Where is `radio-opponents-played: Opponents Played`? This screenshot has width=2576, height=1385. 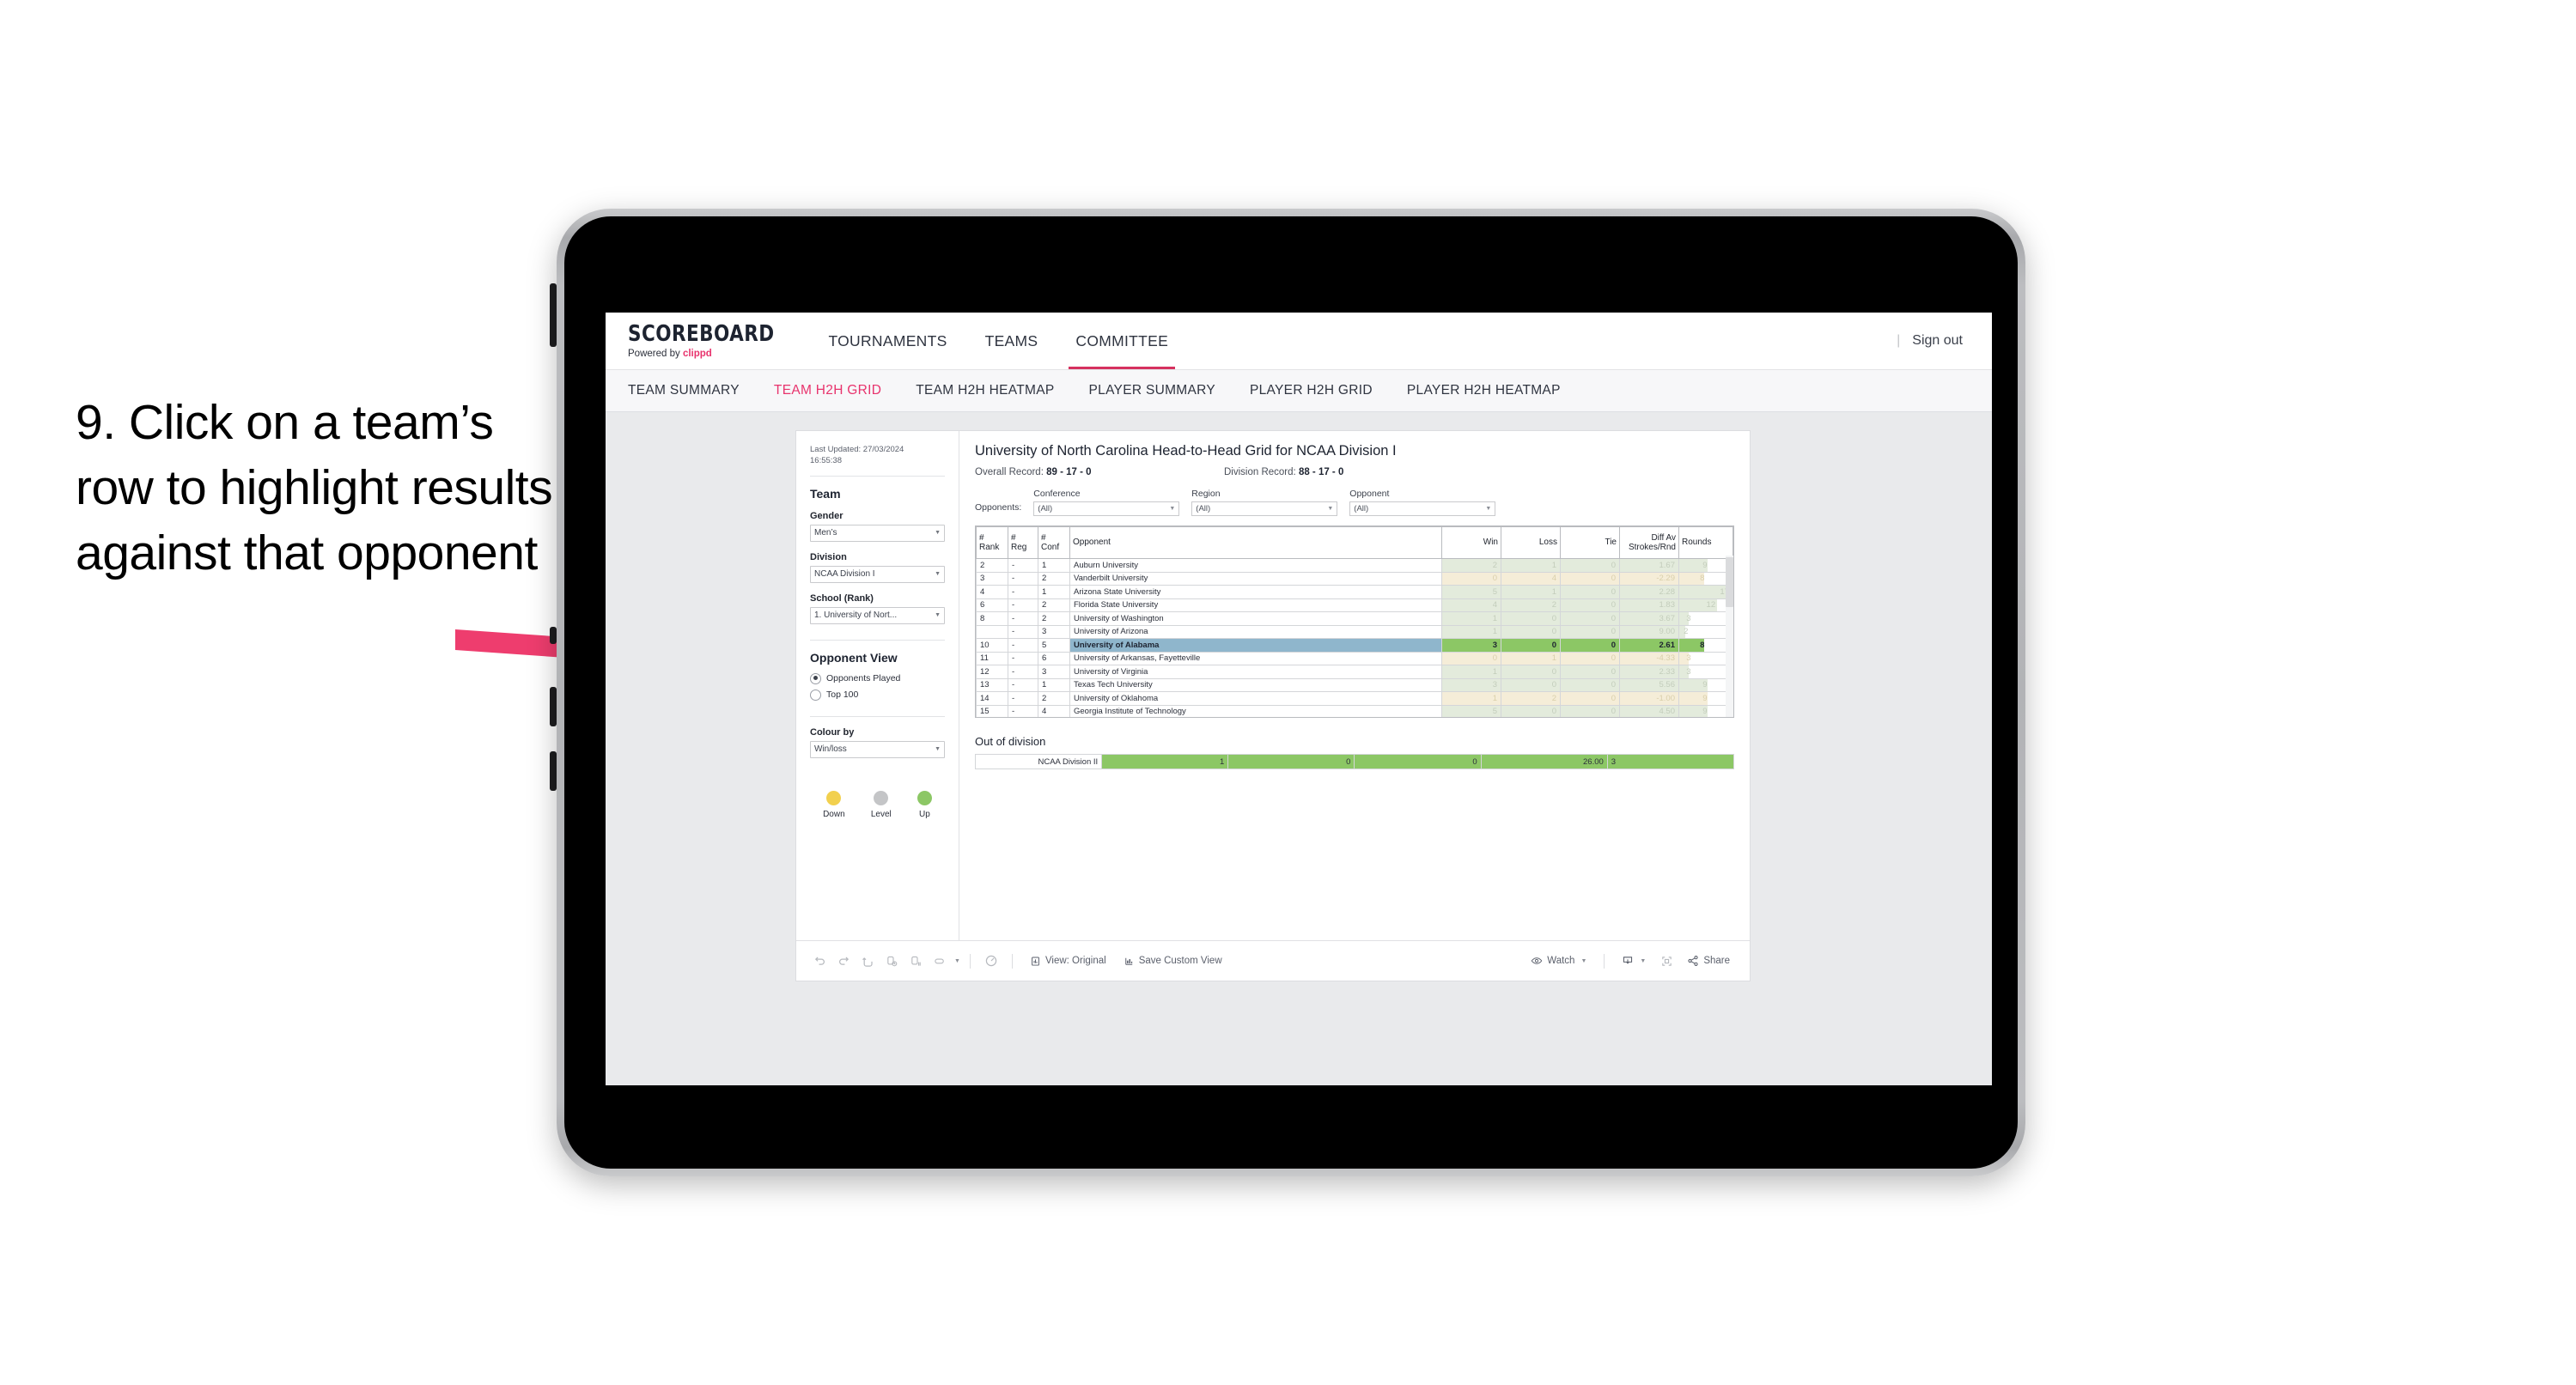
radio-opponents-played: Opponents Played is located at coordinates (877, 678).